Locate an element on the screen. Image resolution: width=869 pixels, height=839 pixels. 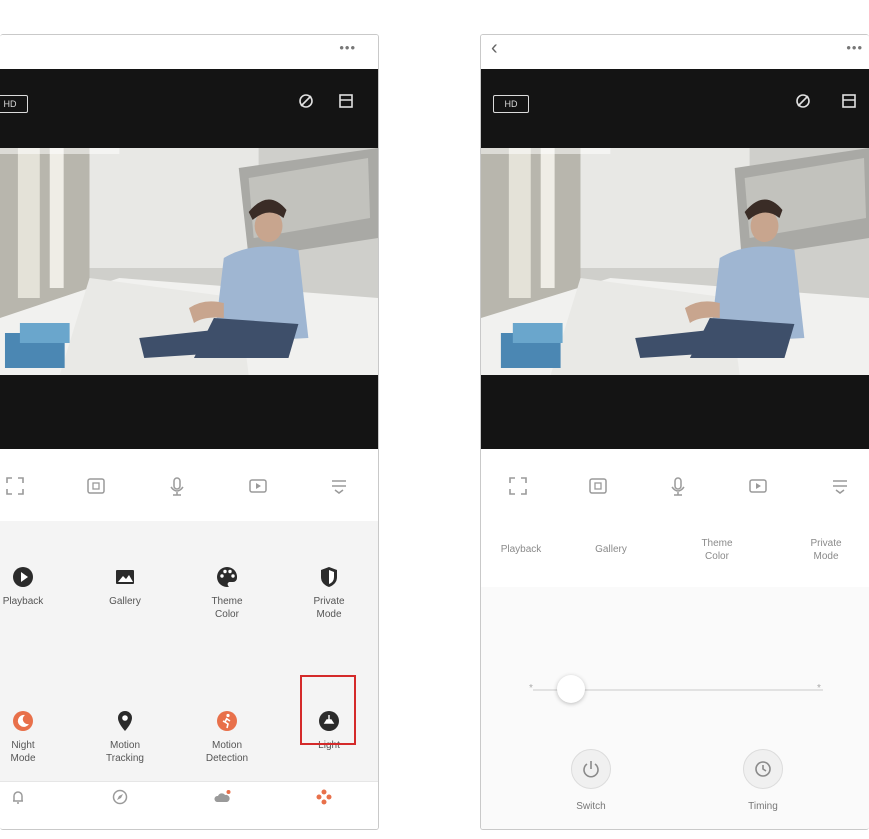
nav-features is located at coordinates (324, 798).